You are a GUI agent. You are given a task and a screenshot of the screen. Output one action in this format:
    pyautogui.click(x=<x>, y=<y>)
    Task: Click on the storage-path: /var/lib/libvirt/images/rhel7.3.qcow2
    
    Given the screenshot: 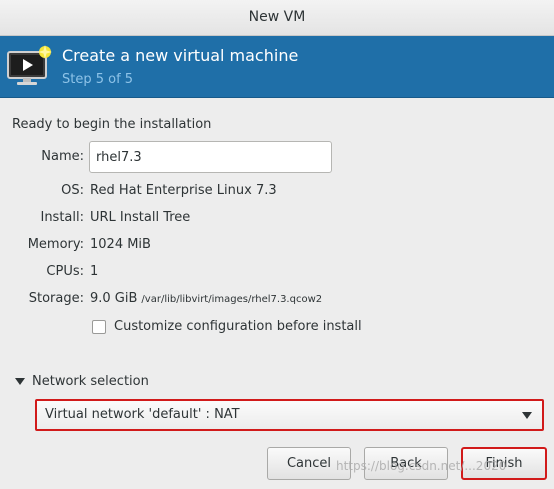 What is the action you would take?
    pyautogui.click(x=232, y=299)
    